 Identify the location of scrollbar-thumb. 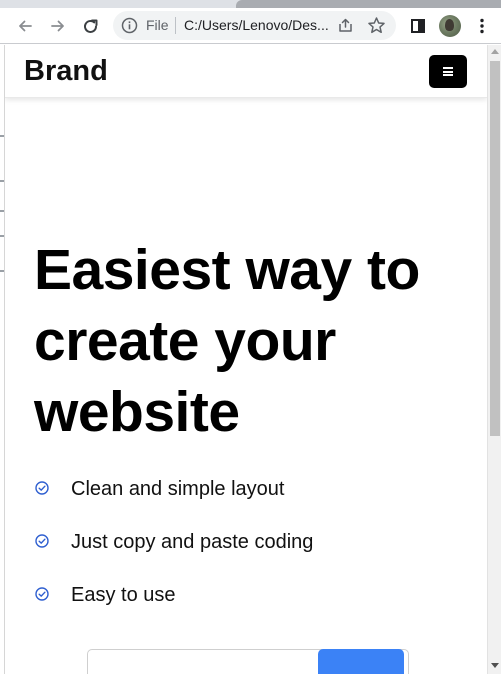
(495, 248).